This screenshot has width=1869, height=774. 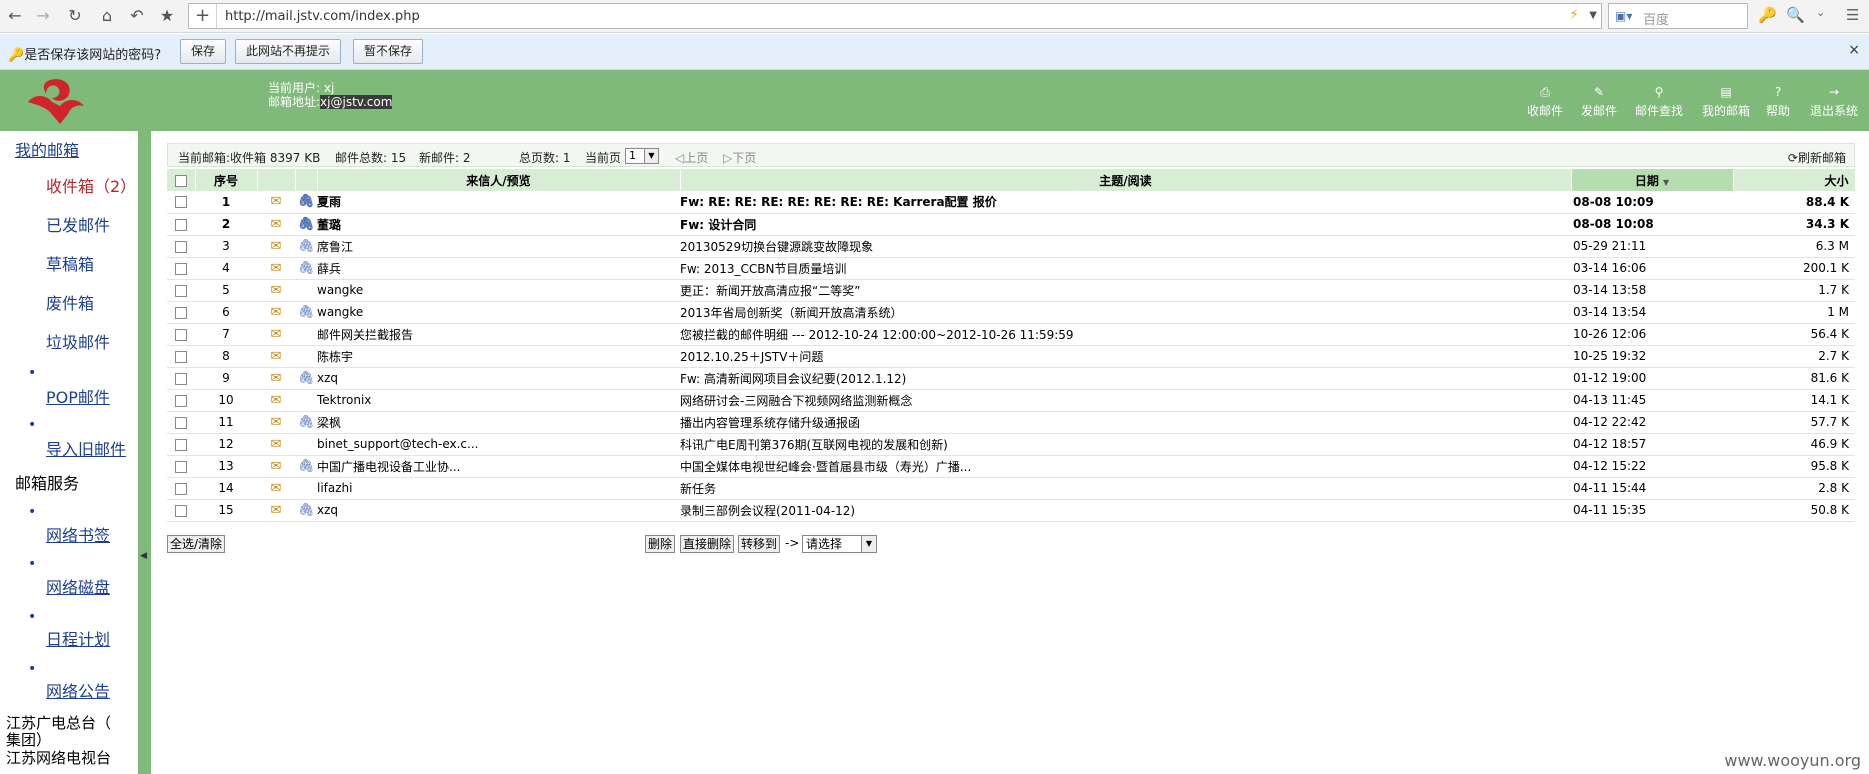 What do you see at coordinates (498, 202) in the screenshot?
I see `row-from: 夏雨` at bounding box center [498, 202].